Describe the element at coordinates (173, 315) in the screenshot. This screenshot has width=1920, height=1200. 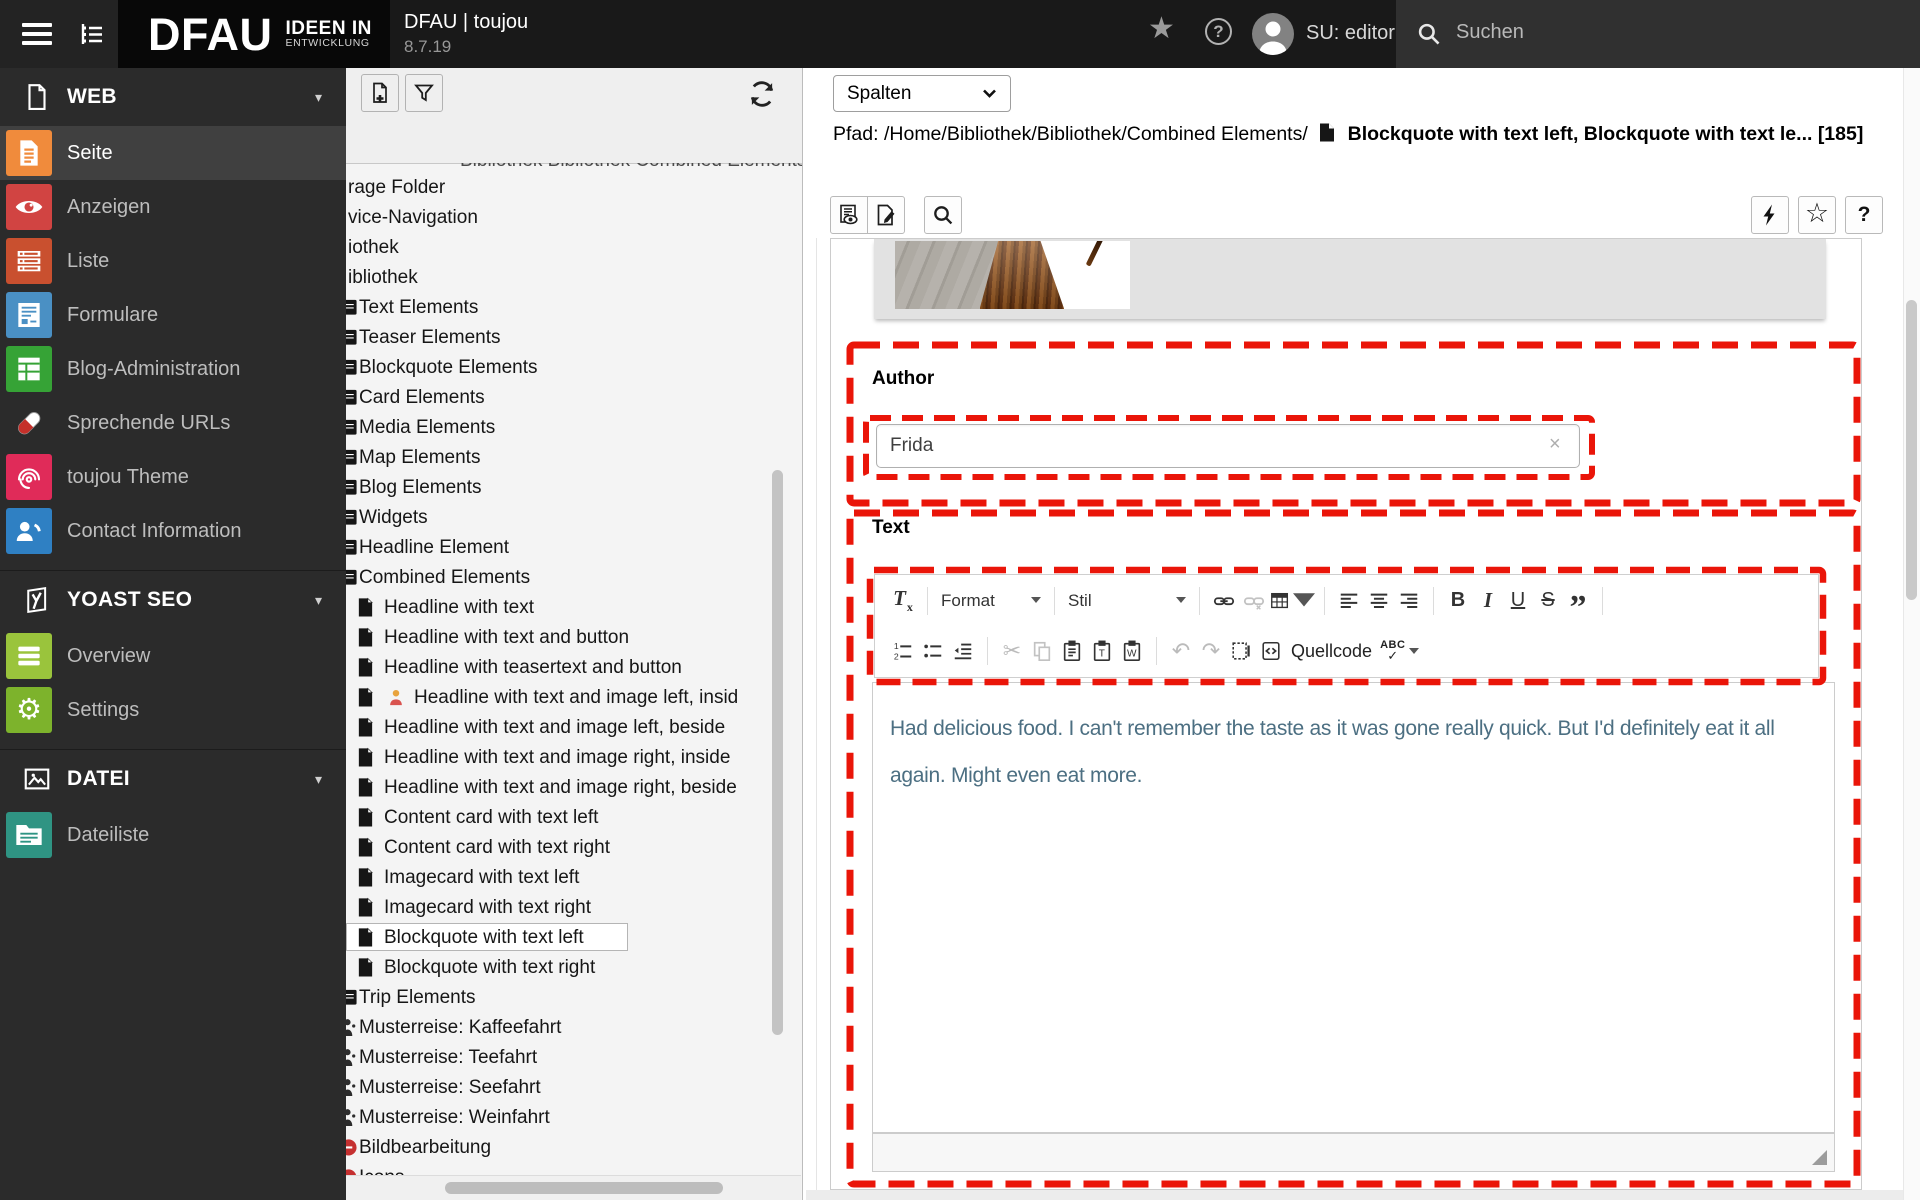
I see `sidebar-item-formulare: Formulare` at that location.